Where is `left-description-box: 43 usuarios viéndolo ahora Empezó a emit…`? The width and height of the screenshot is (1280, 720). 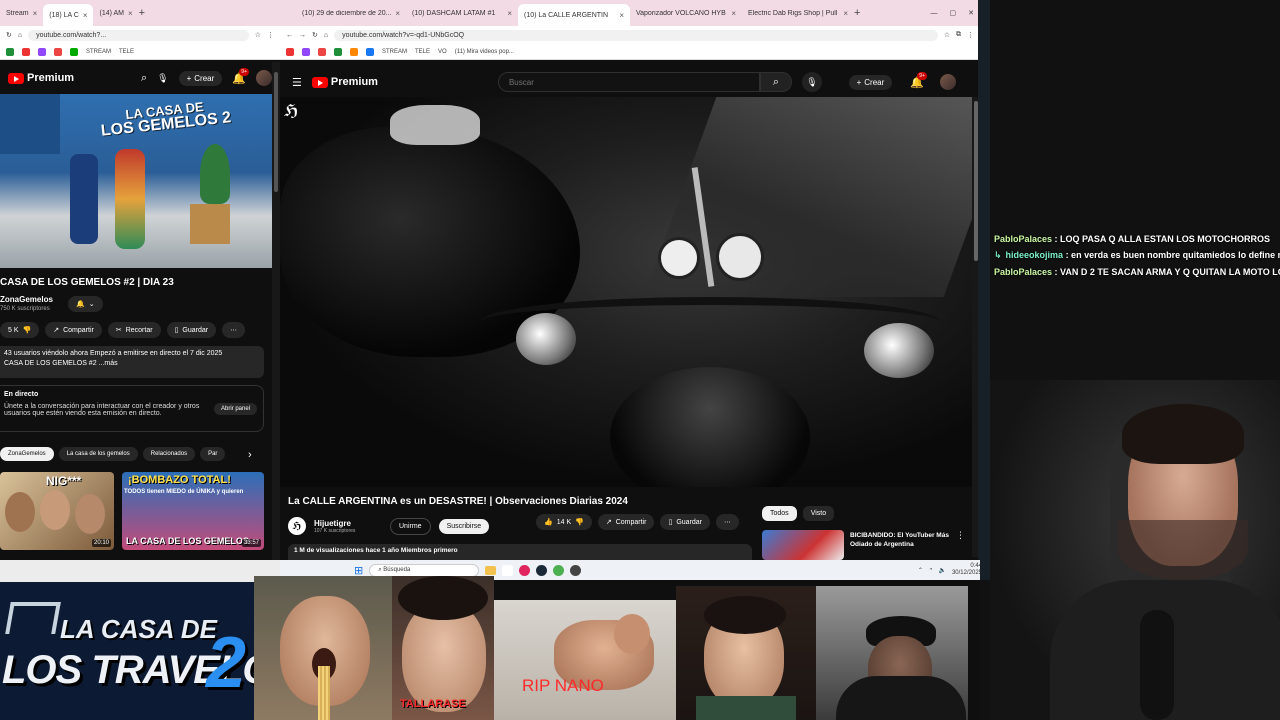 left-description-box: 43 usuarios viéndolo ahora Empezó a emit… is located at coordinates (132, 362).